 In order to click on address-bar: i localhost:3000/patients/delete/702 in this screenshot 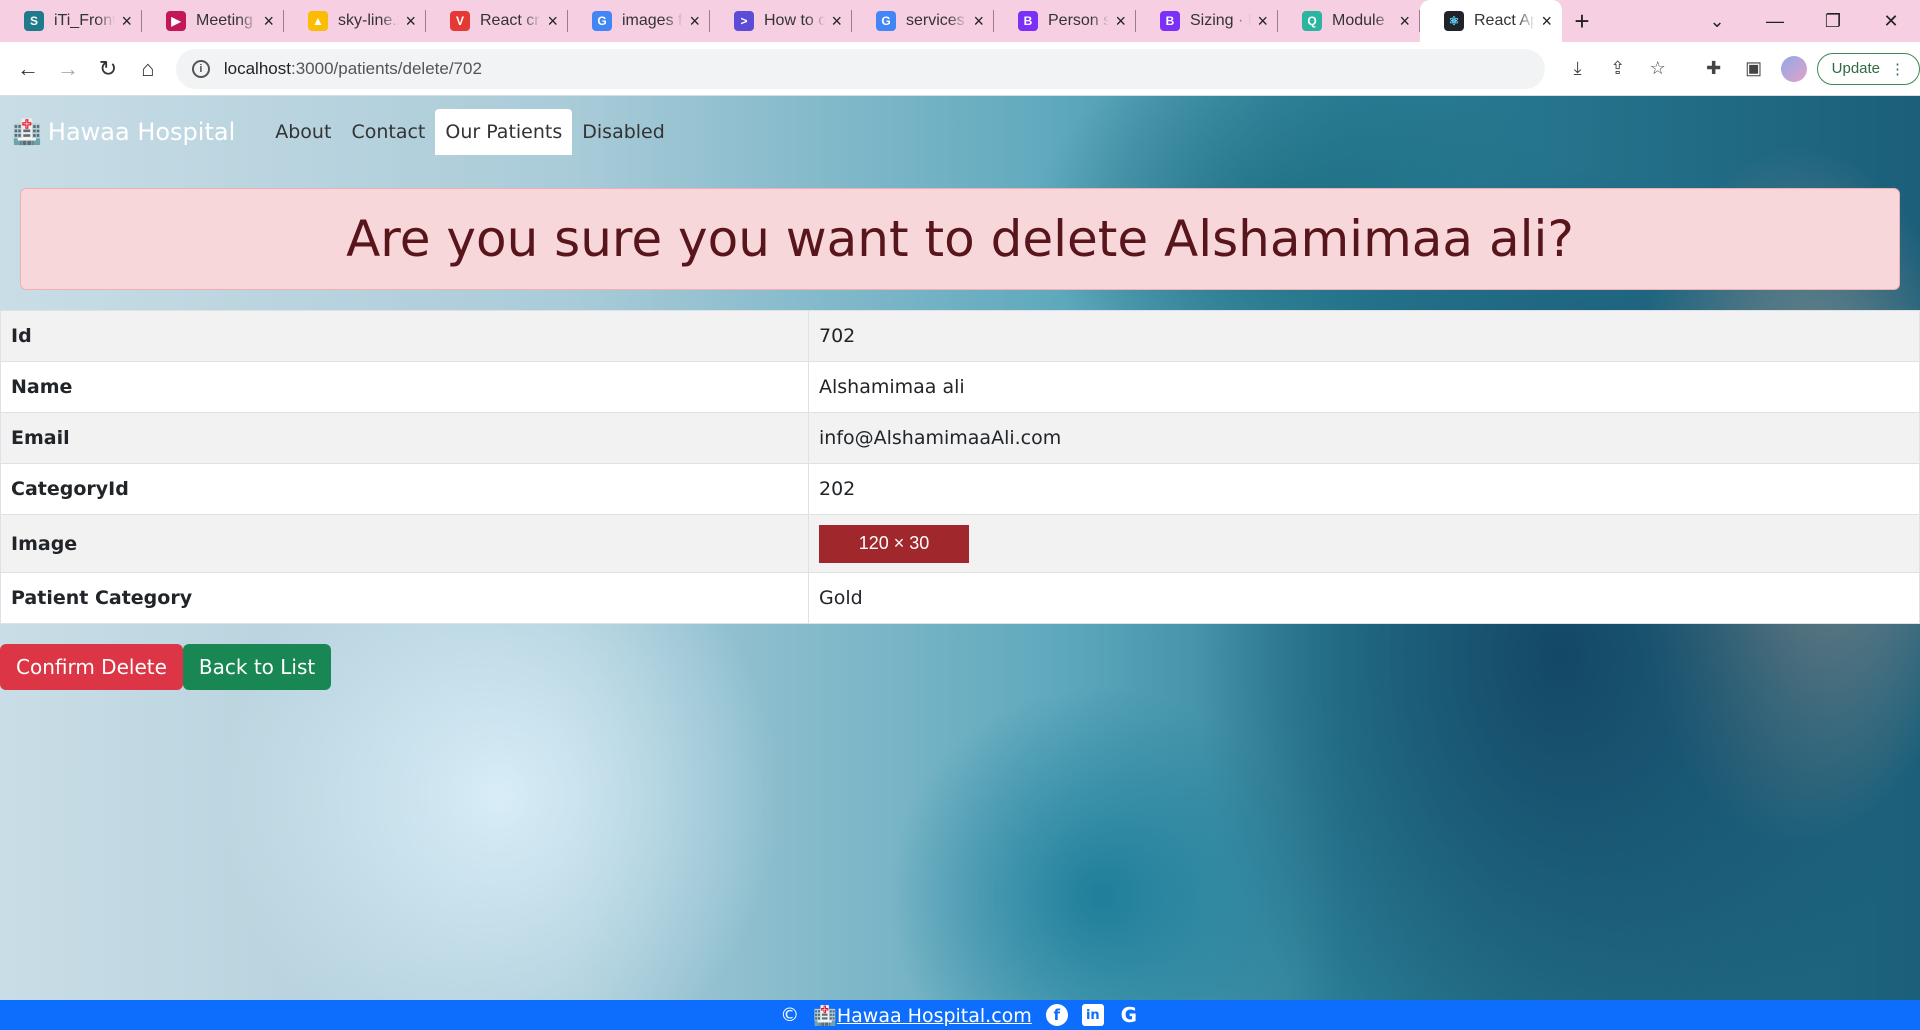, I will do `click(860, 68)`.